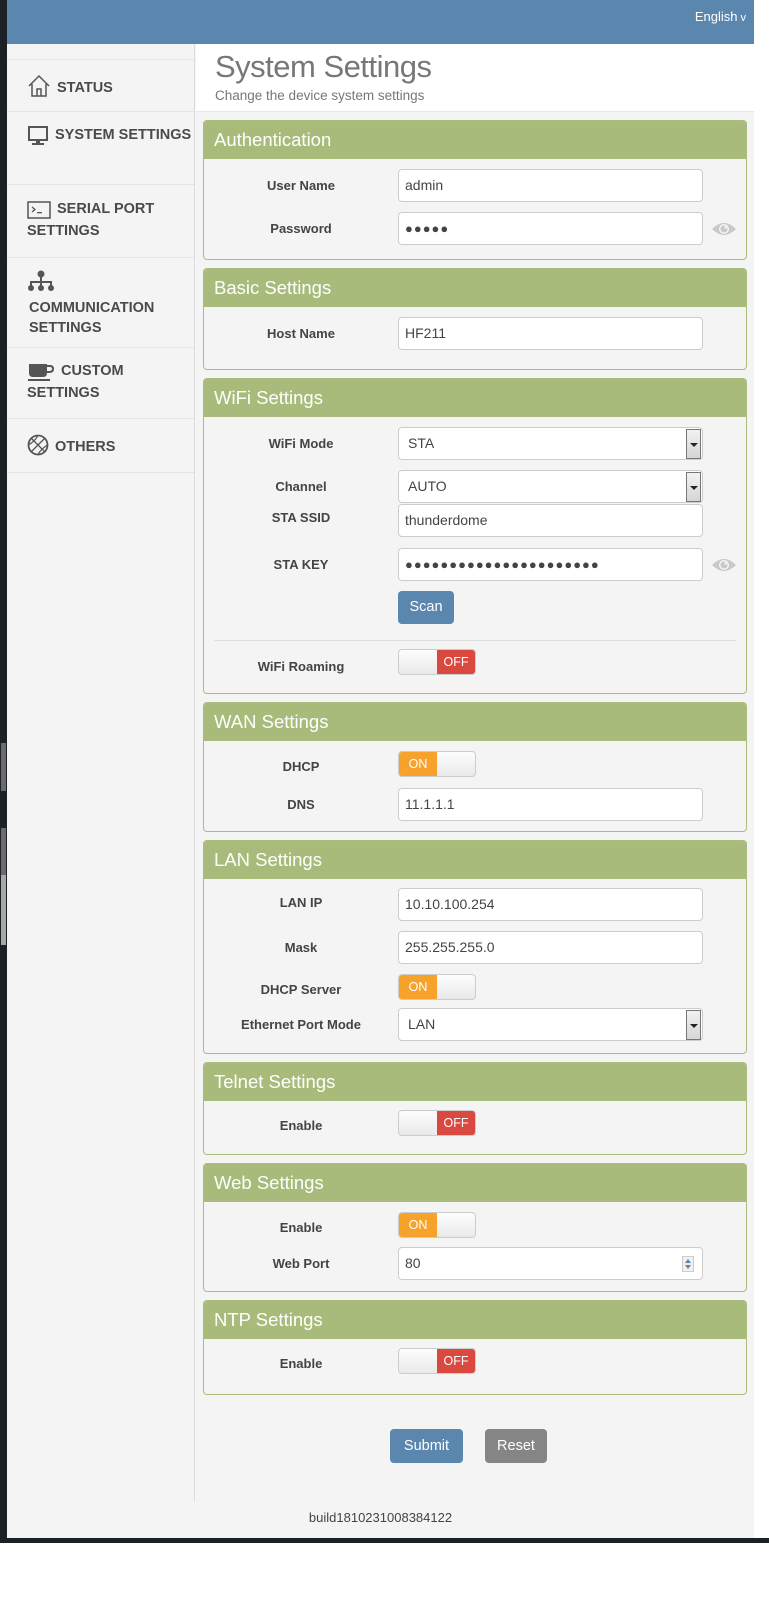 The height and width of the screenshot is (1600, 769). I want to click on lan-ip-label: LAN IP, so click(301, 902).